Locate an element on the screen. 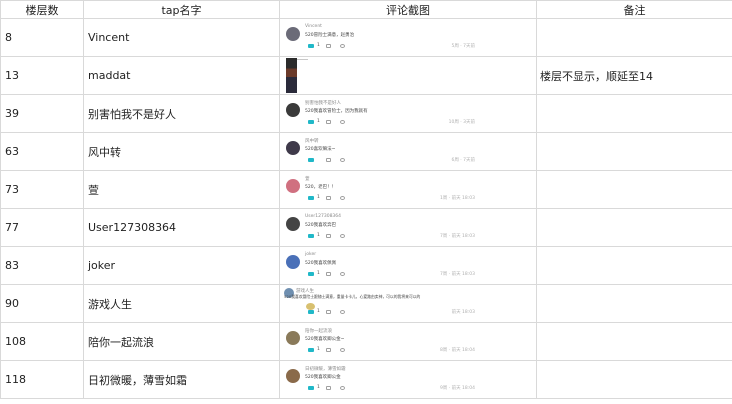 The width and height of the screenshot is (732, 404). comment-text: 520，老巴！！ is located at coordinates (321, 187).